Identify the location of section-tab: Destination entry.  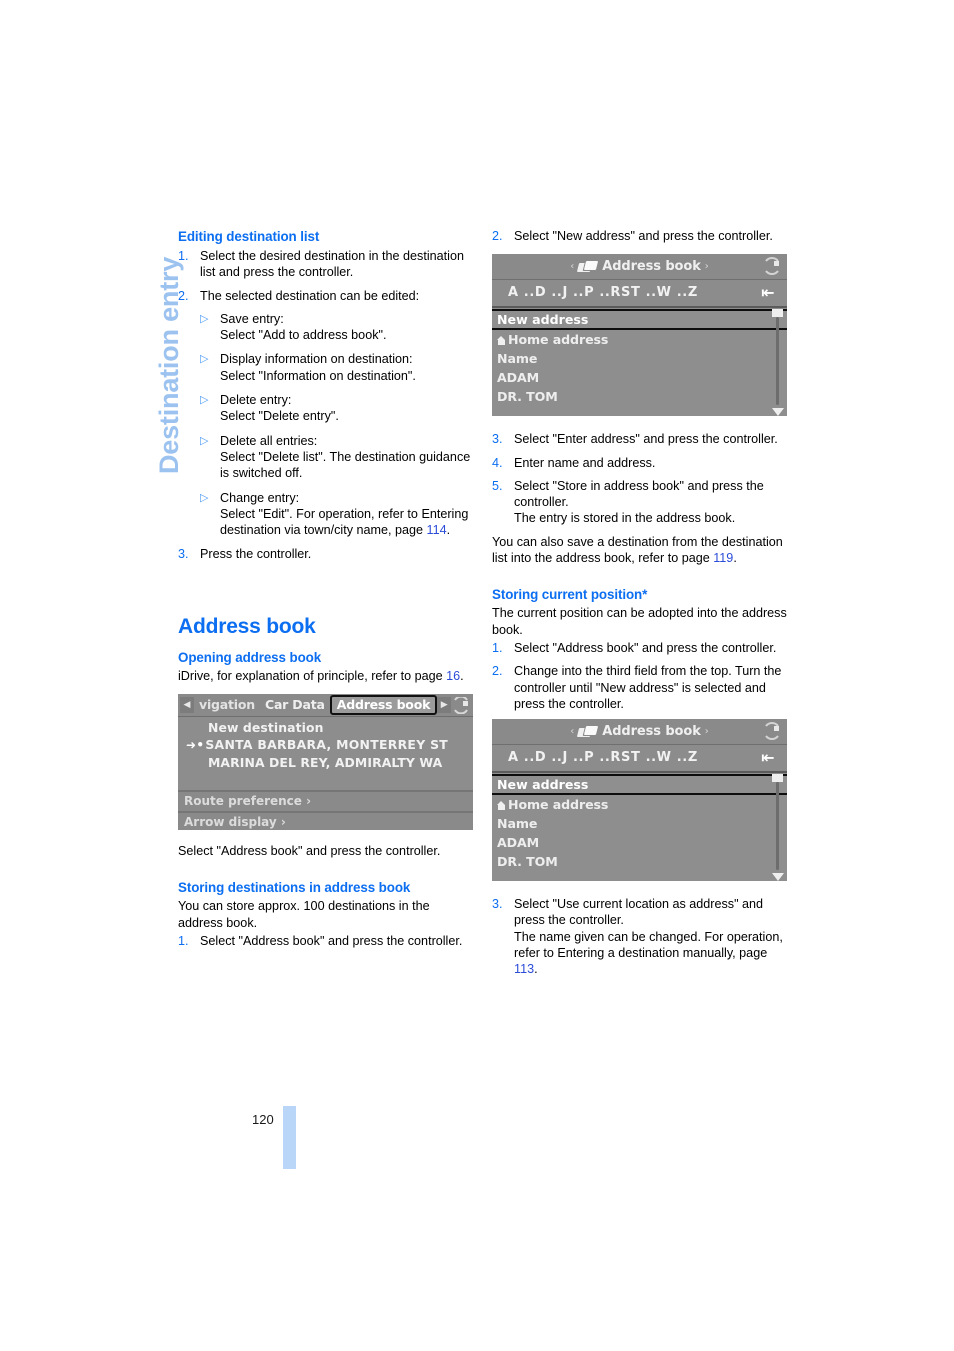
(146, 358).